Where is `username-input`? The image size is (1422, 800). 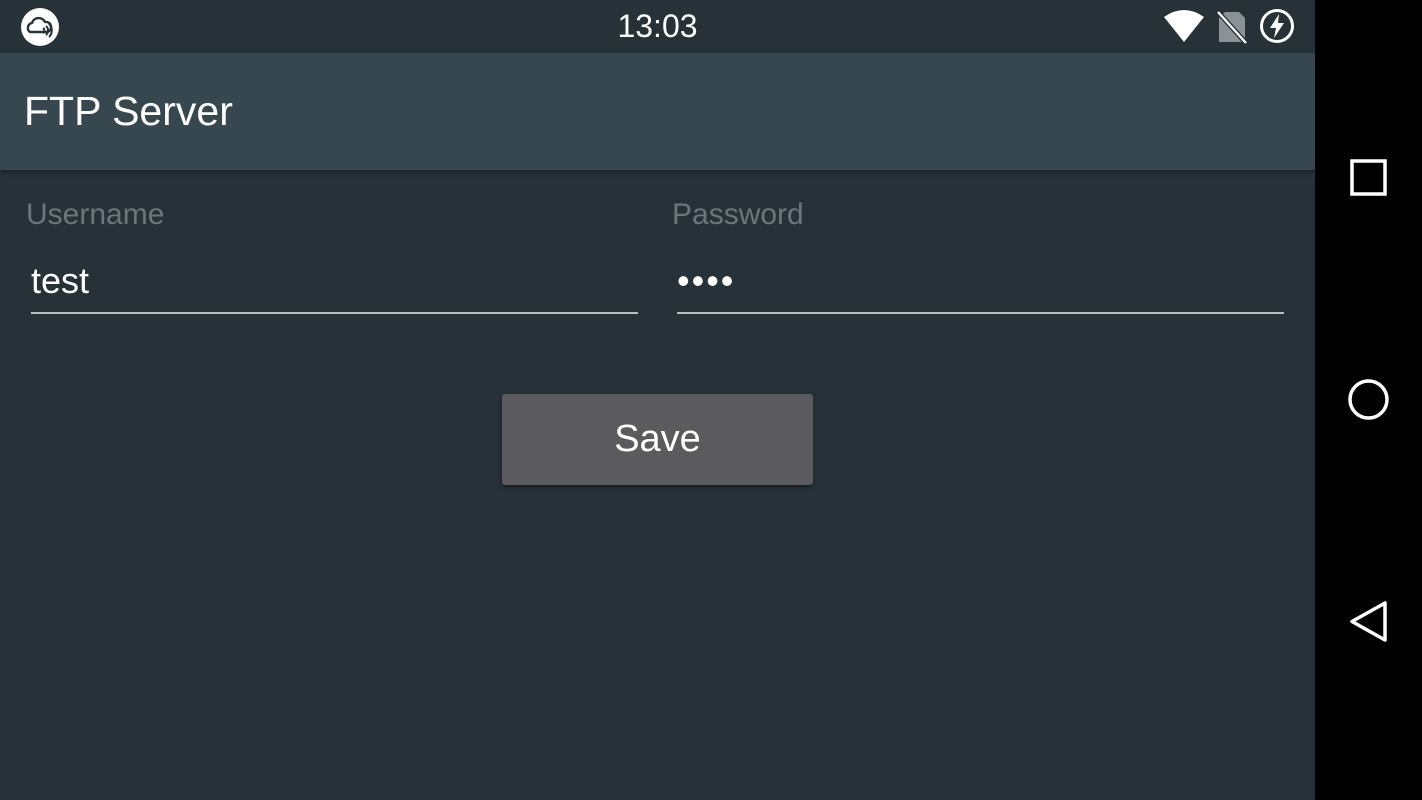 username-input is located at coordinates (334, 282).